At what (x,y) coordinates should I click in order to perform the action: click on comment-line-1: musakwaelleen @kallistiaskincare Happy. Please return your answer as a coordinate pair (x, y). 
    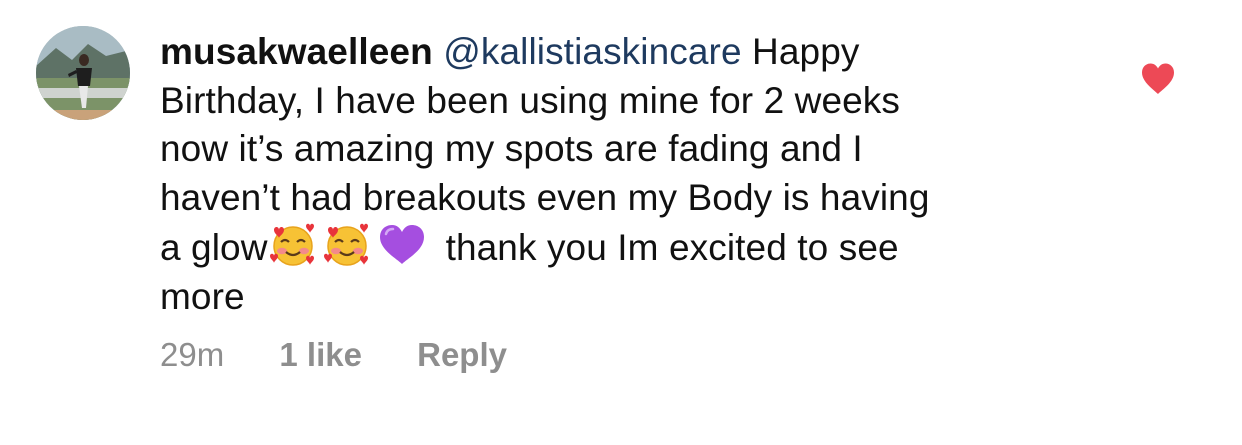
    Looking at the image, I should click on (620, 52).